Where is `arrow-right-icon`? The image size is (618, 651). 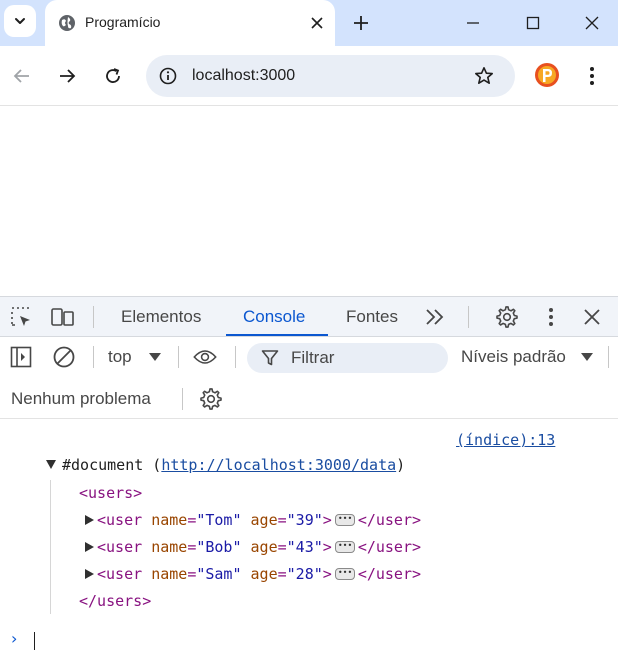 arrow-right-icon is located at coordinates (68, 76).